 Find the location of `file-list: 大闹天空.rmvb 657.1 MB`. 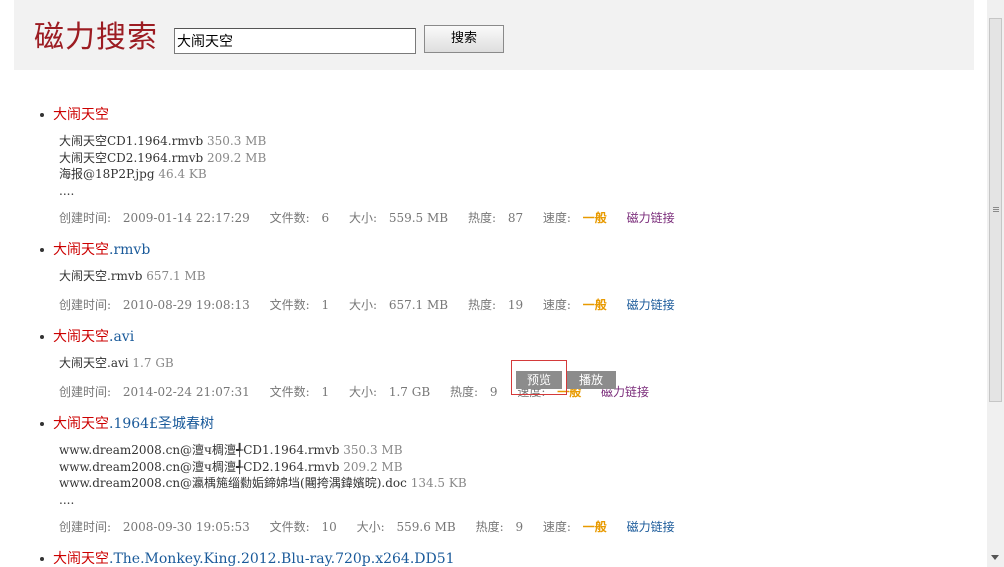

file-list: 大闹天空.rmvb 657.1 MB is located at coordinates (132, 276).